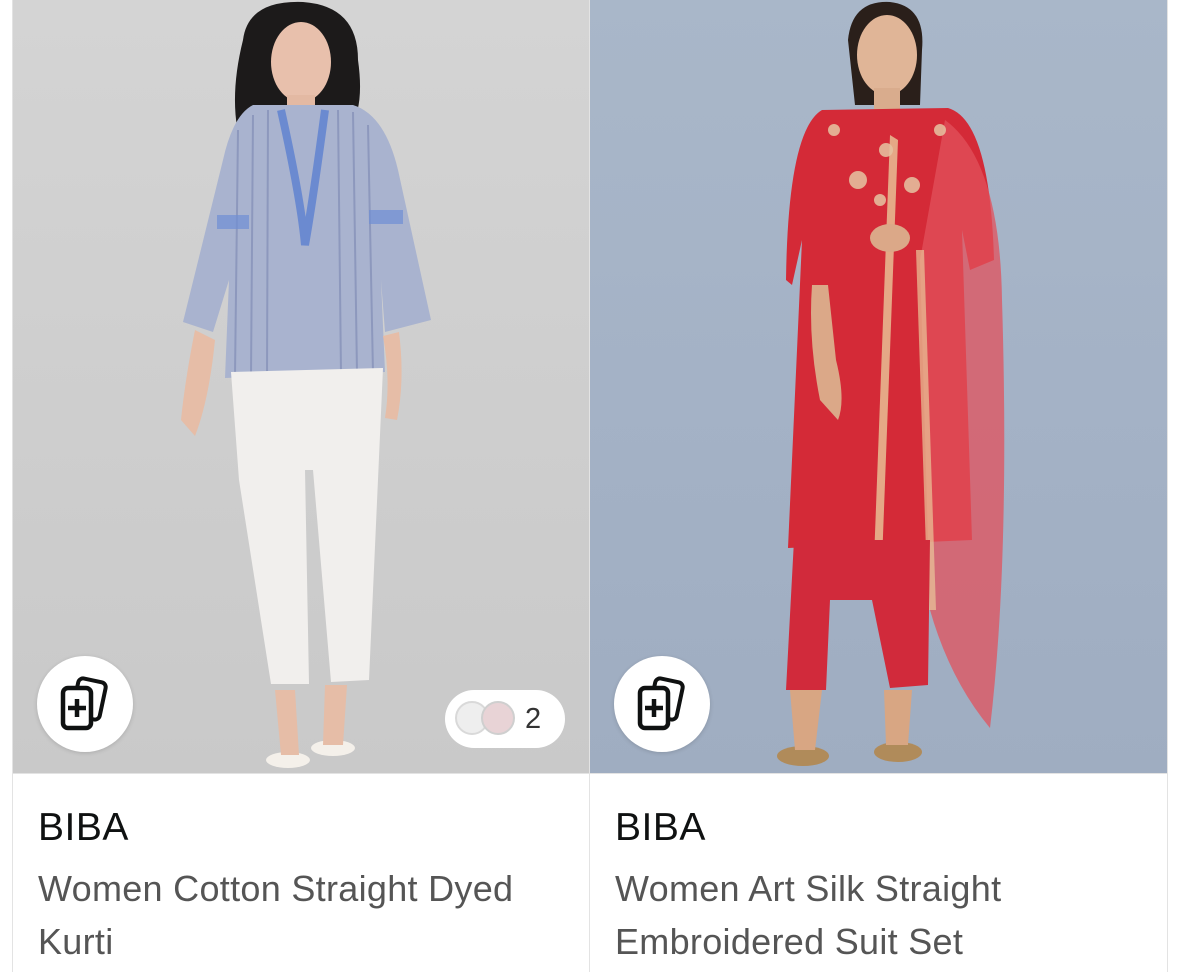 Image resolution: width=1179 pixels, height=972 pixels. What do you see at coordinates (533, 718) in the screenshot?
I see `swatch-count: 2` at bounding box center [533, 718].